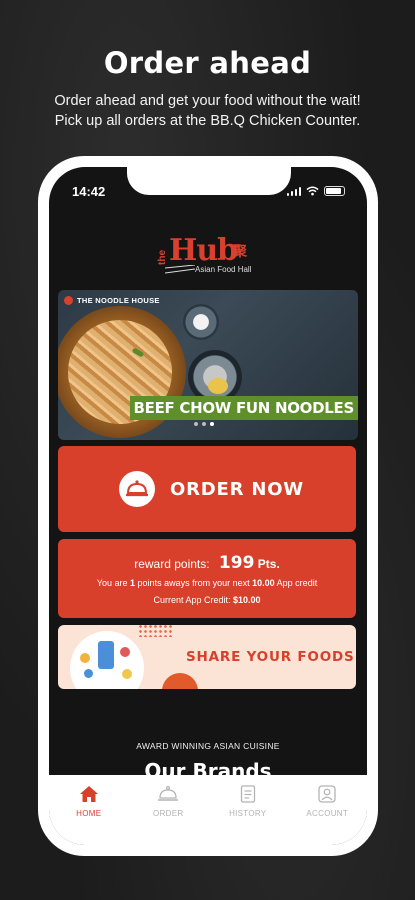 The image size is (415, 900). I want to click on banner-dish-name: BEEF CHOW FUN NOODLES, so click(243, 408).